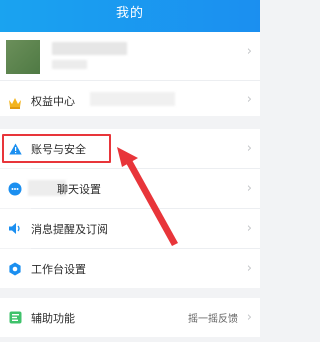  I want to click on annotation-arrow-shaft, so click(152, 203).